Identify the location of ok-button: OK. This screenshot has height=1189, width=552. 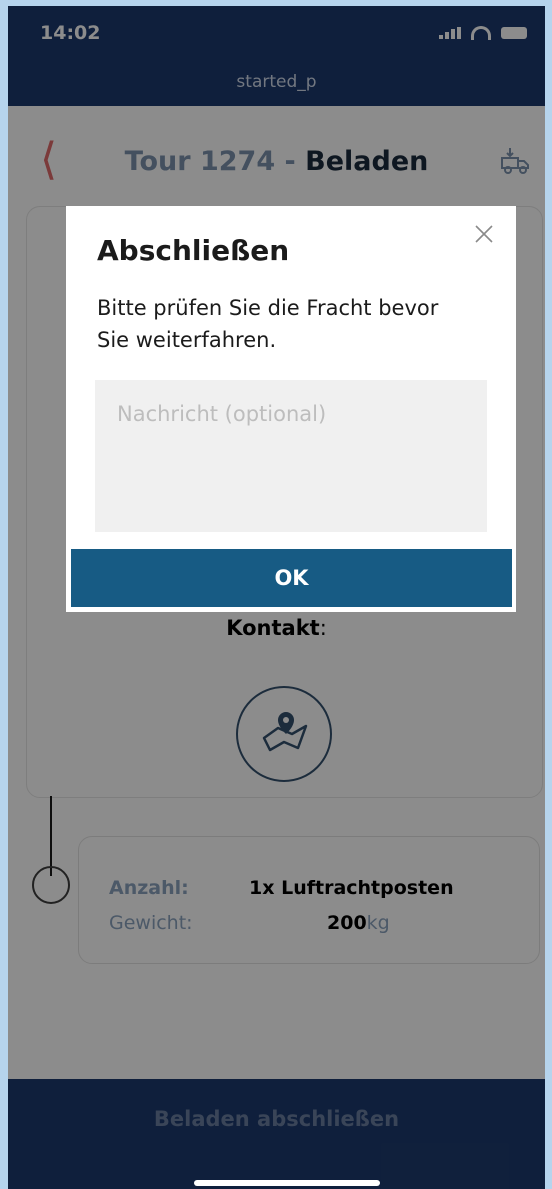
(291, 578).